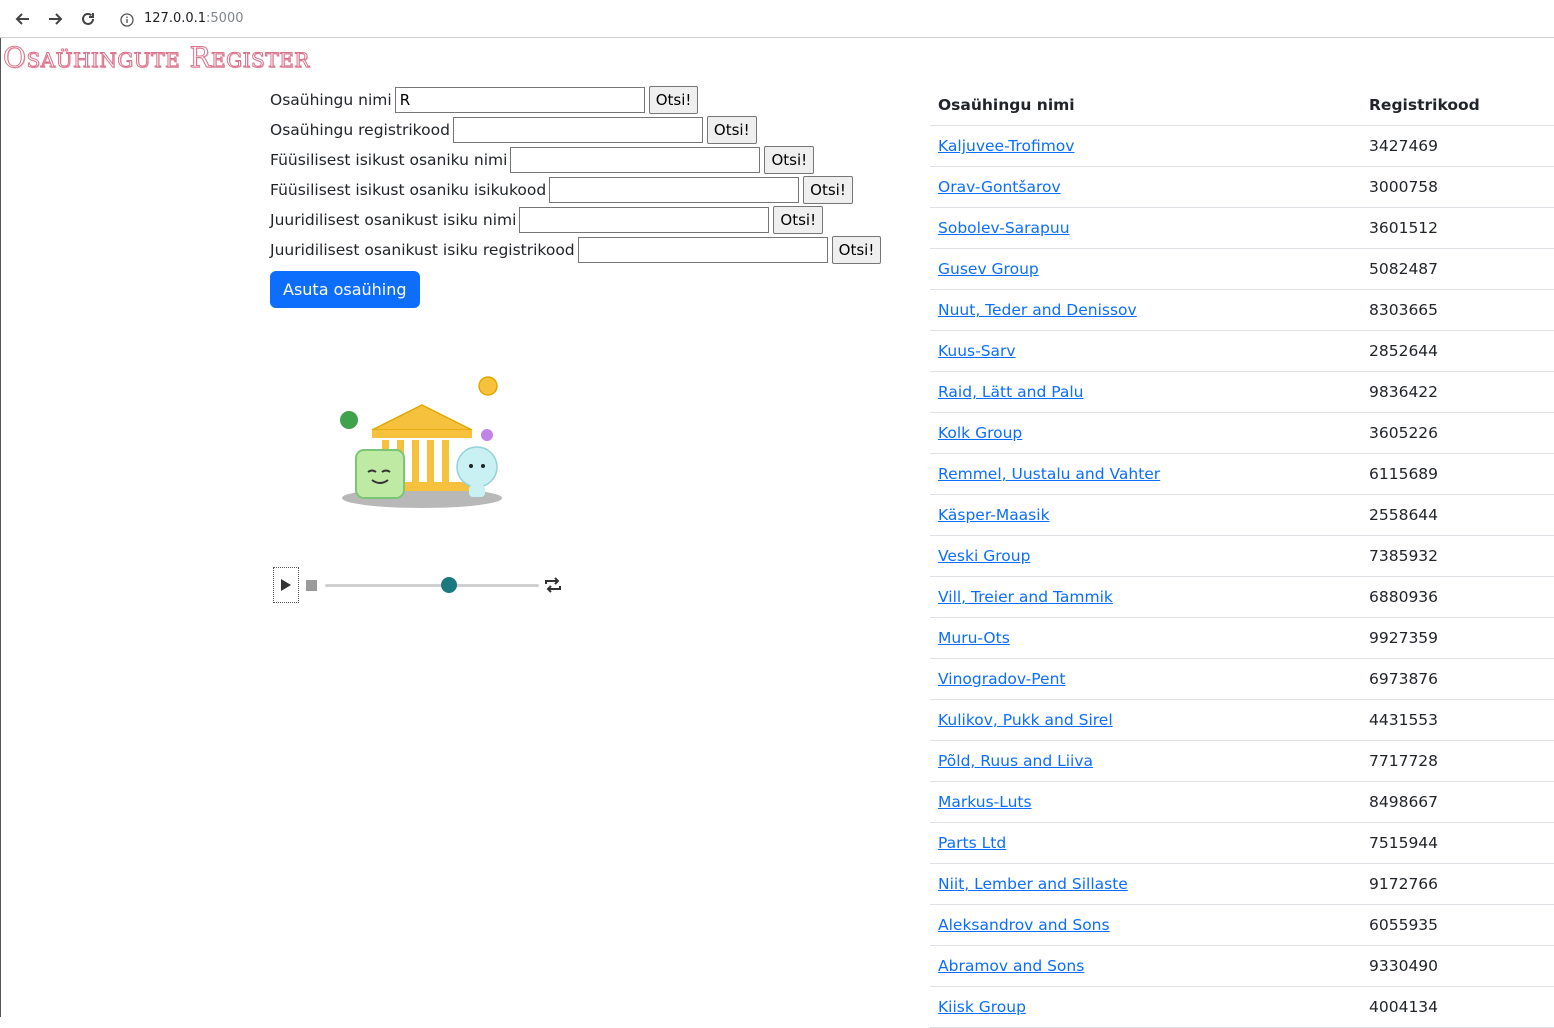  What do you see at coordinates (1457, 187) in the screenshot?
I see `company-code-cell: 3000758` at bounding box center [1457, 187].